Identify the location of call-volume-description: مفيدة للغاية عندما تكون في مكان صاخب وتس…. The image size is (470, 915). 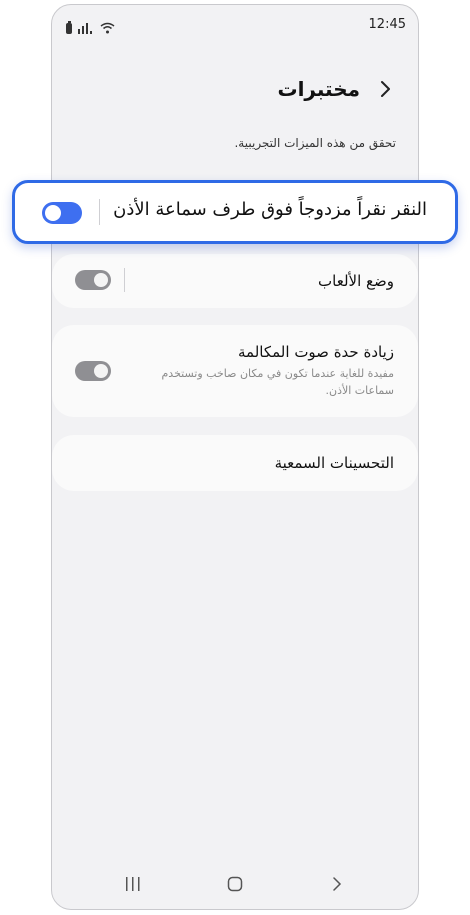
(277, 382).